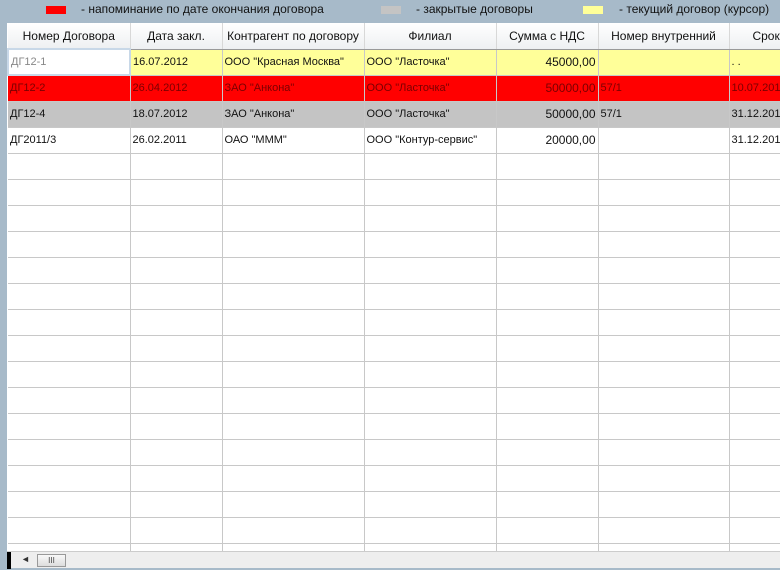 This screenshot has width=780, height=570. I want to click on table-cell: 10.07.2012, so click(754, 88).